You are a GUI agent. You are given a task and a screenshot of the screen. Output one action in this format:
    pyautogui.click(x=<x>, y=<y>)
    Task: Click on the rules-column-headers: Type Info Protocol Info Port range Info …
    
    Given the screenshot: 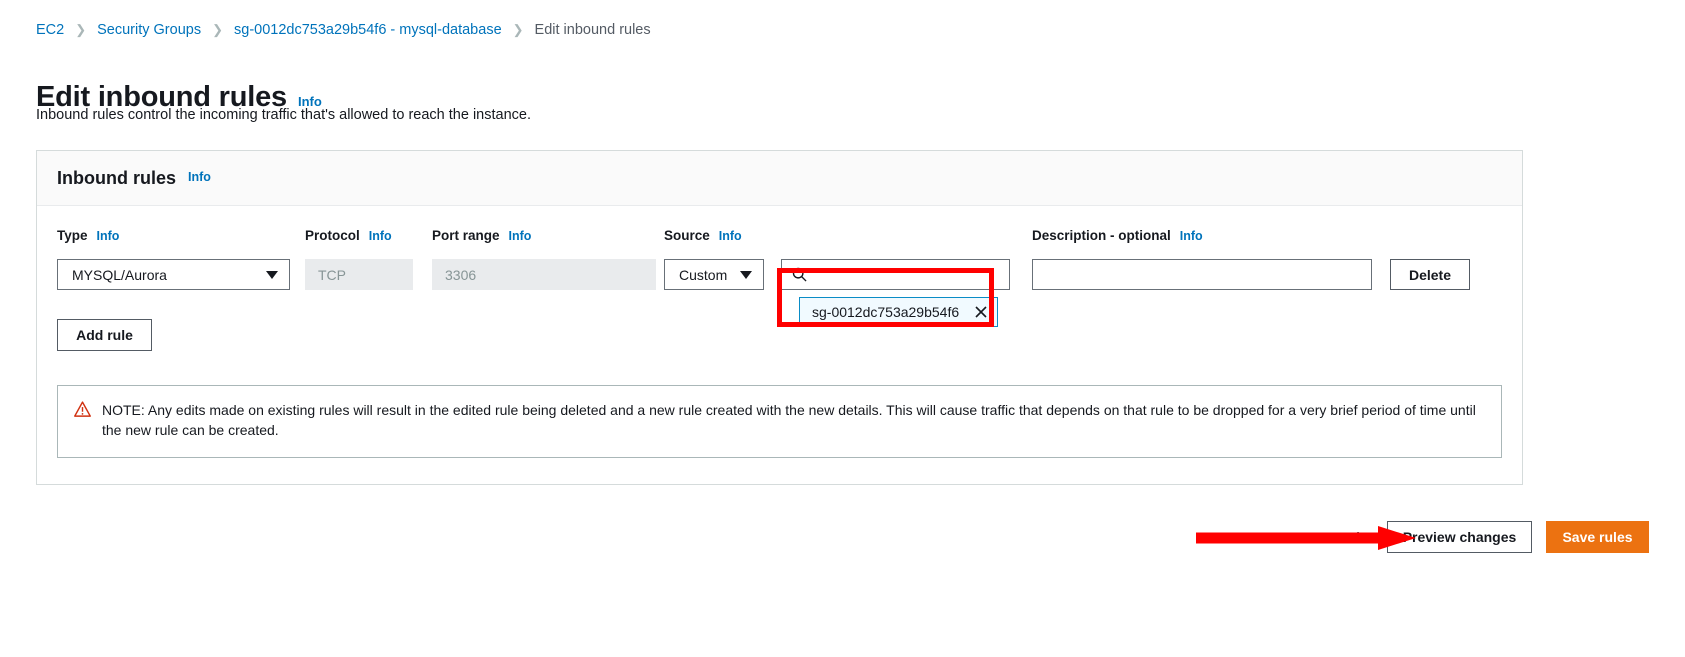 What is the action you would take?
    pyautogui.click(x=779, y=239)
    